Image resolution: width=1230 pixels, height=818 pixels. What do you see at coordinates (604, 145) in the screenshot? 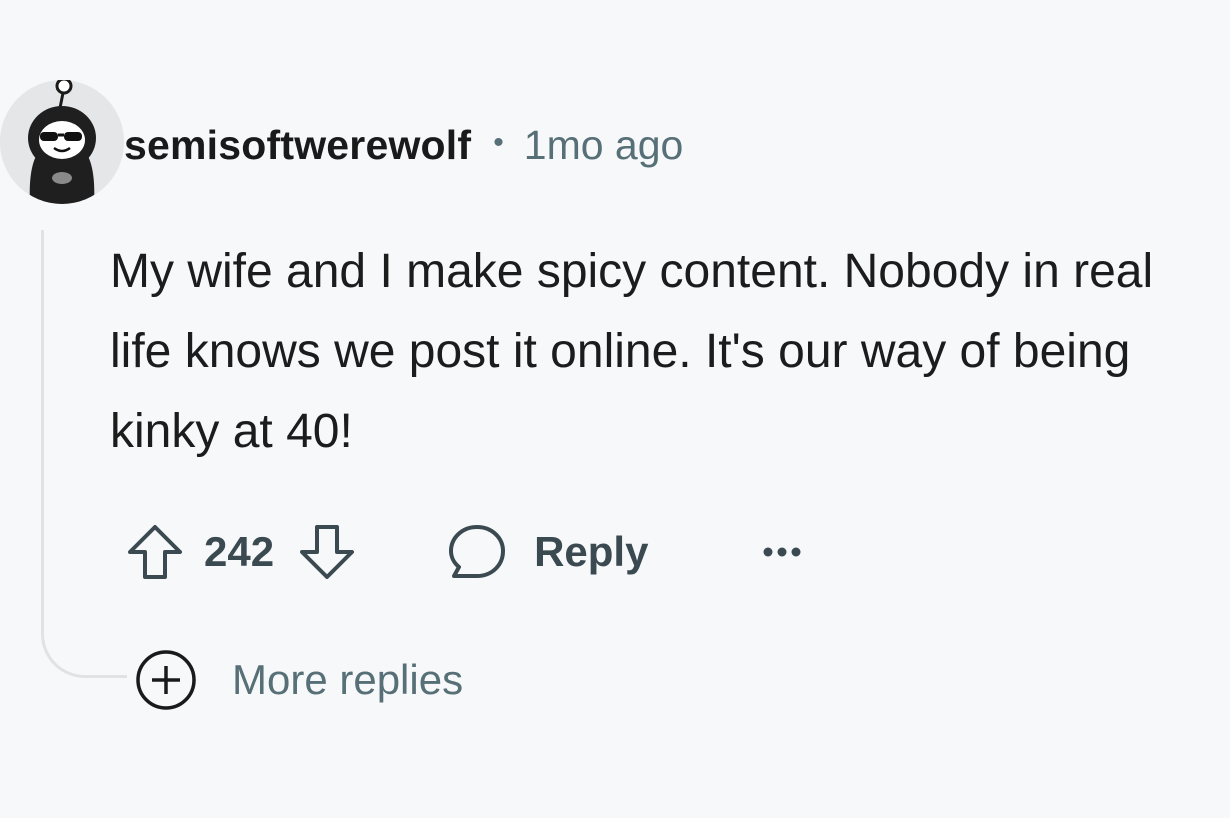
I see `timestamp: 1mo ago` at bounding box center [604, 145].